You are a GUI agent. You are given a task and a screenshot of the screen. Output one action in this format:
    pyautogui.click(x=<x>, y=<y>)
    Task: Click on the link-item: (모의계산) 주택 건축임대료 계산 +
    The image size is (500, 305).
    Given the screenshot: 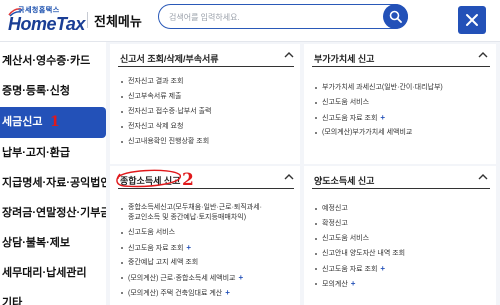 What is the action you would take?
    pyautogui.click(x=191, y=292)
    